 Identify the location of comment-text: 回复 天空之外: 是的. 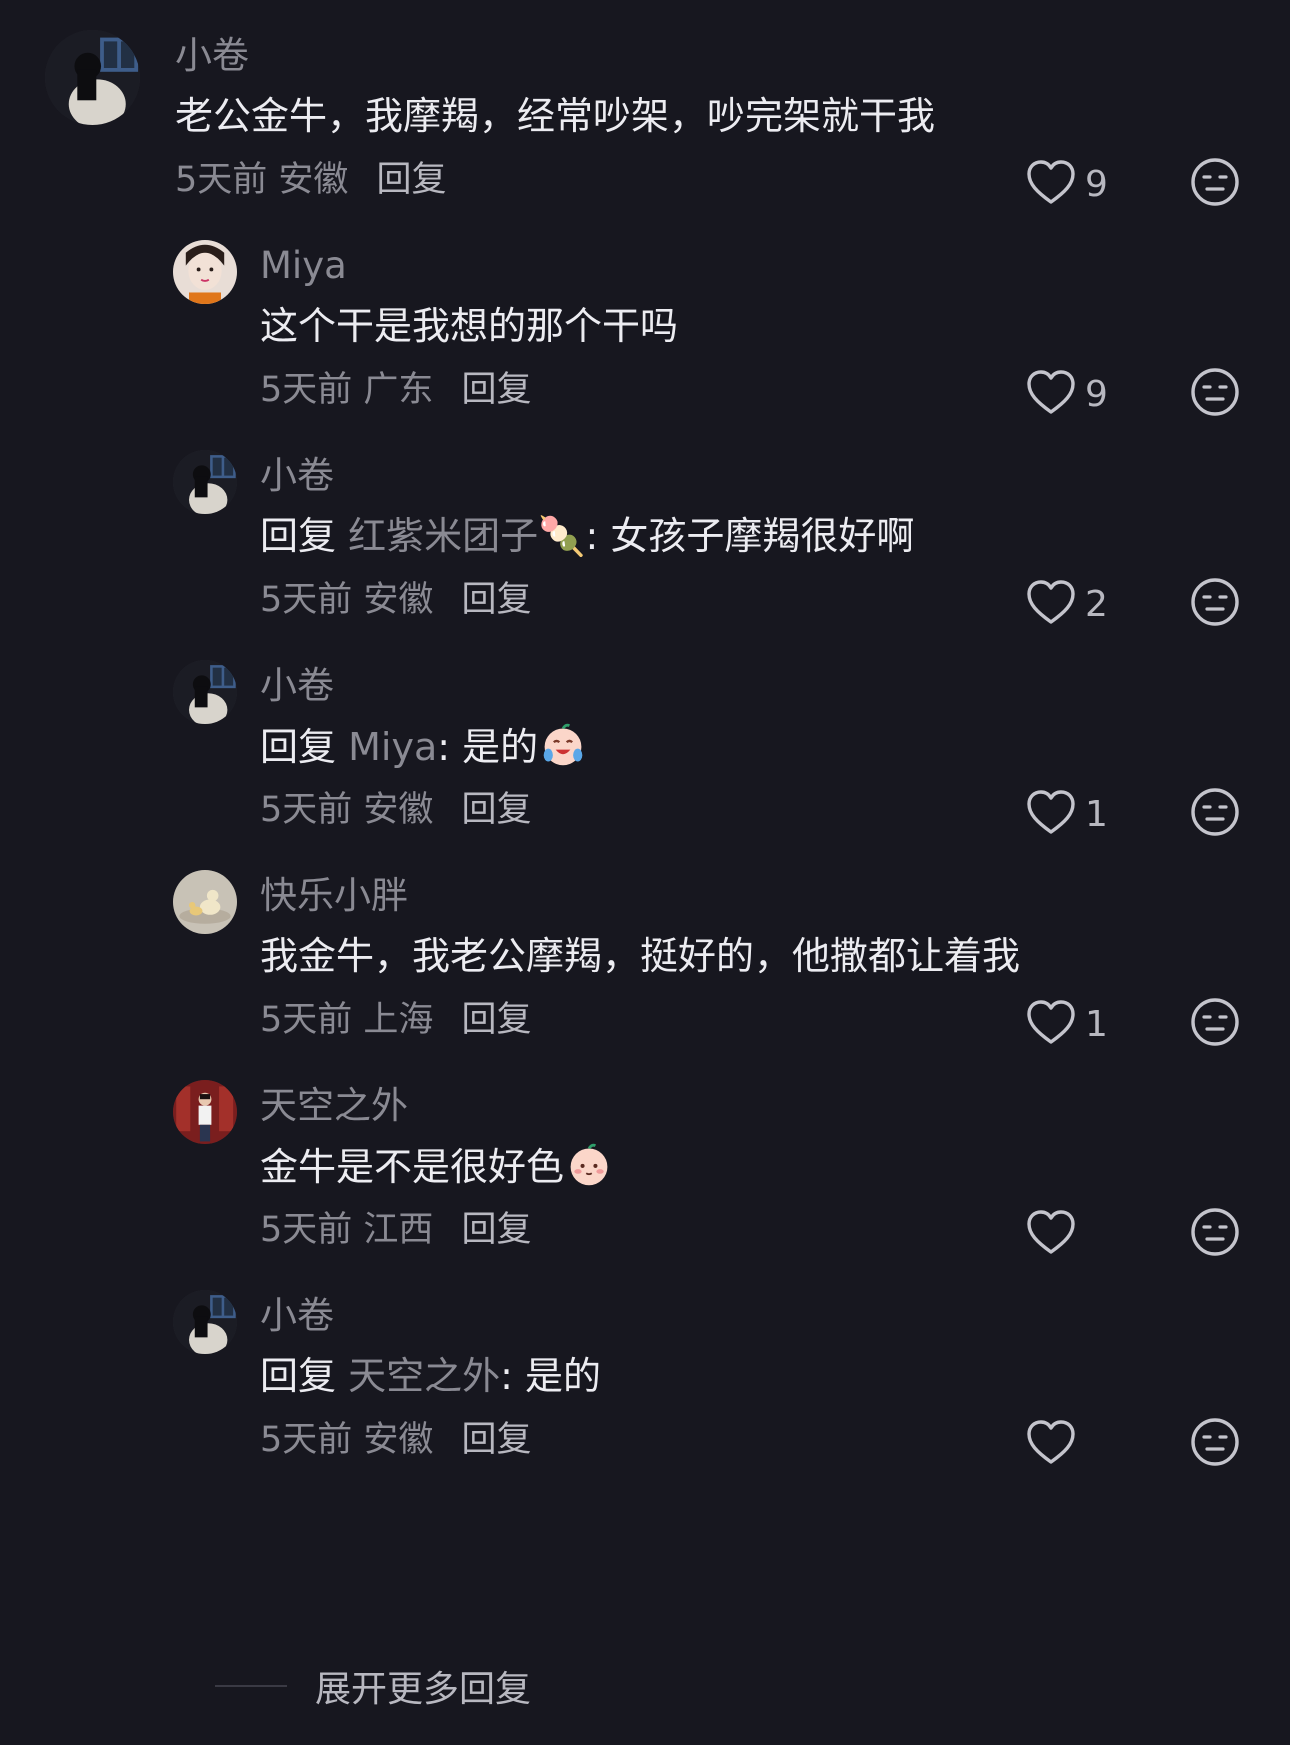
(430, 1376).